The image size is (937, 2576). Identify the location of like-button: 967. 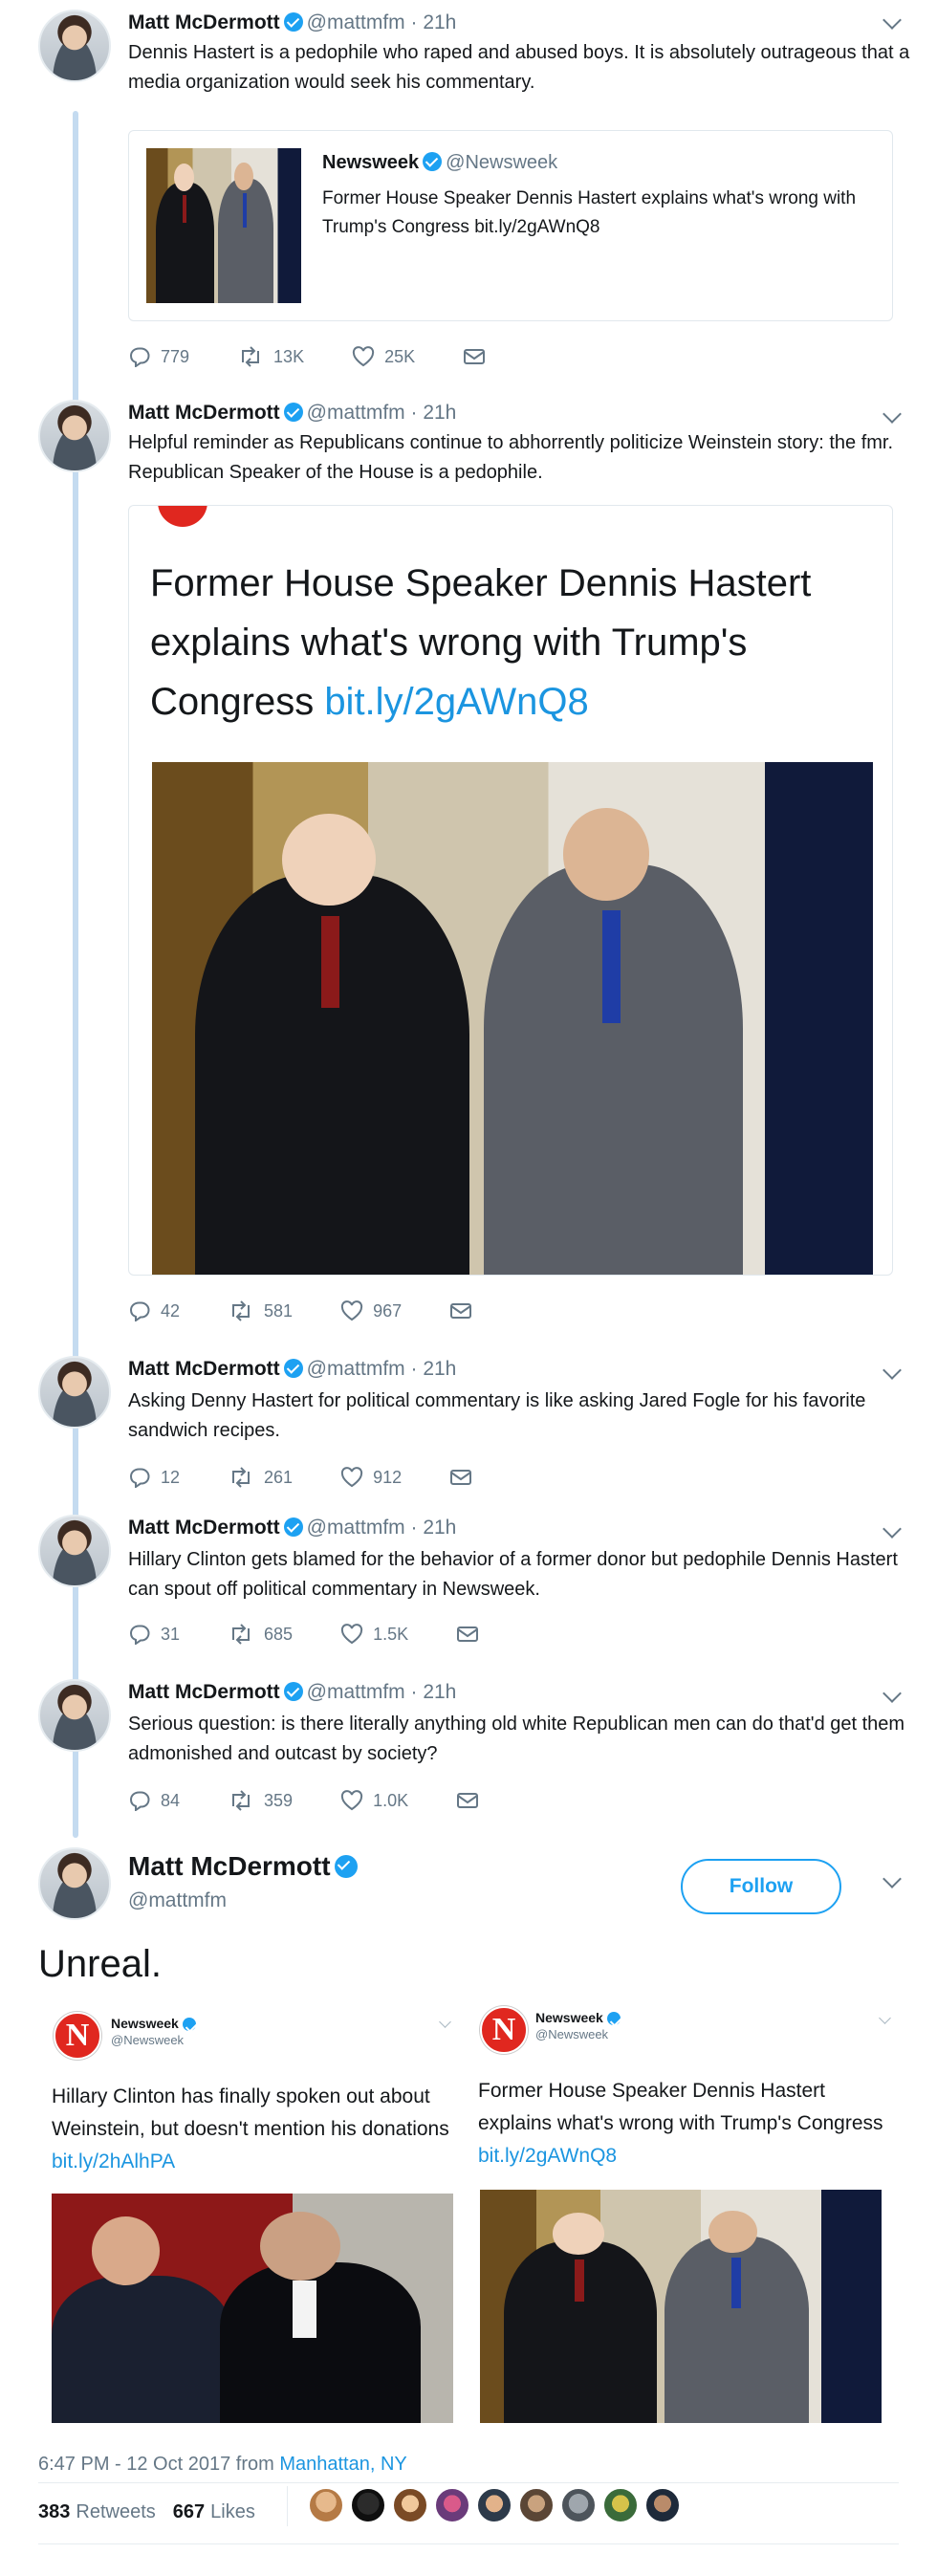
(371, 1310).